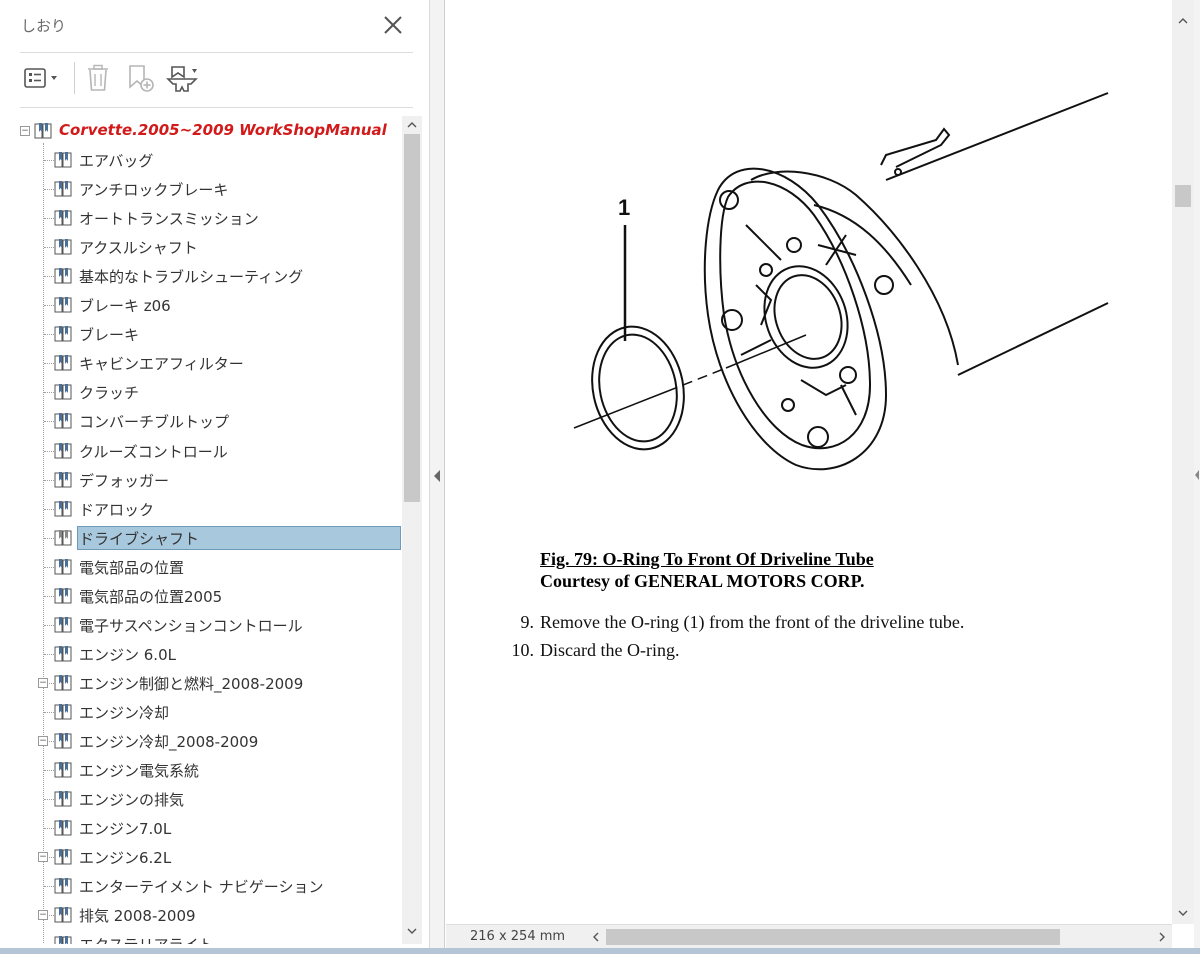  What do you see at coordinates (201, 799) in the screenshot?
I see `bookmark-item: エンジンの排気` at bounding box center [201, 799].